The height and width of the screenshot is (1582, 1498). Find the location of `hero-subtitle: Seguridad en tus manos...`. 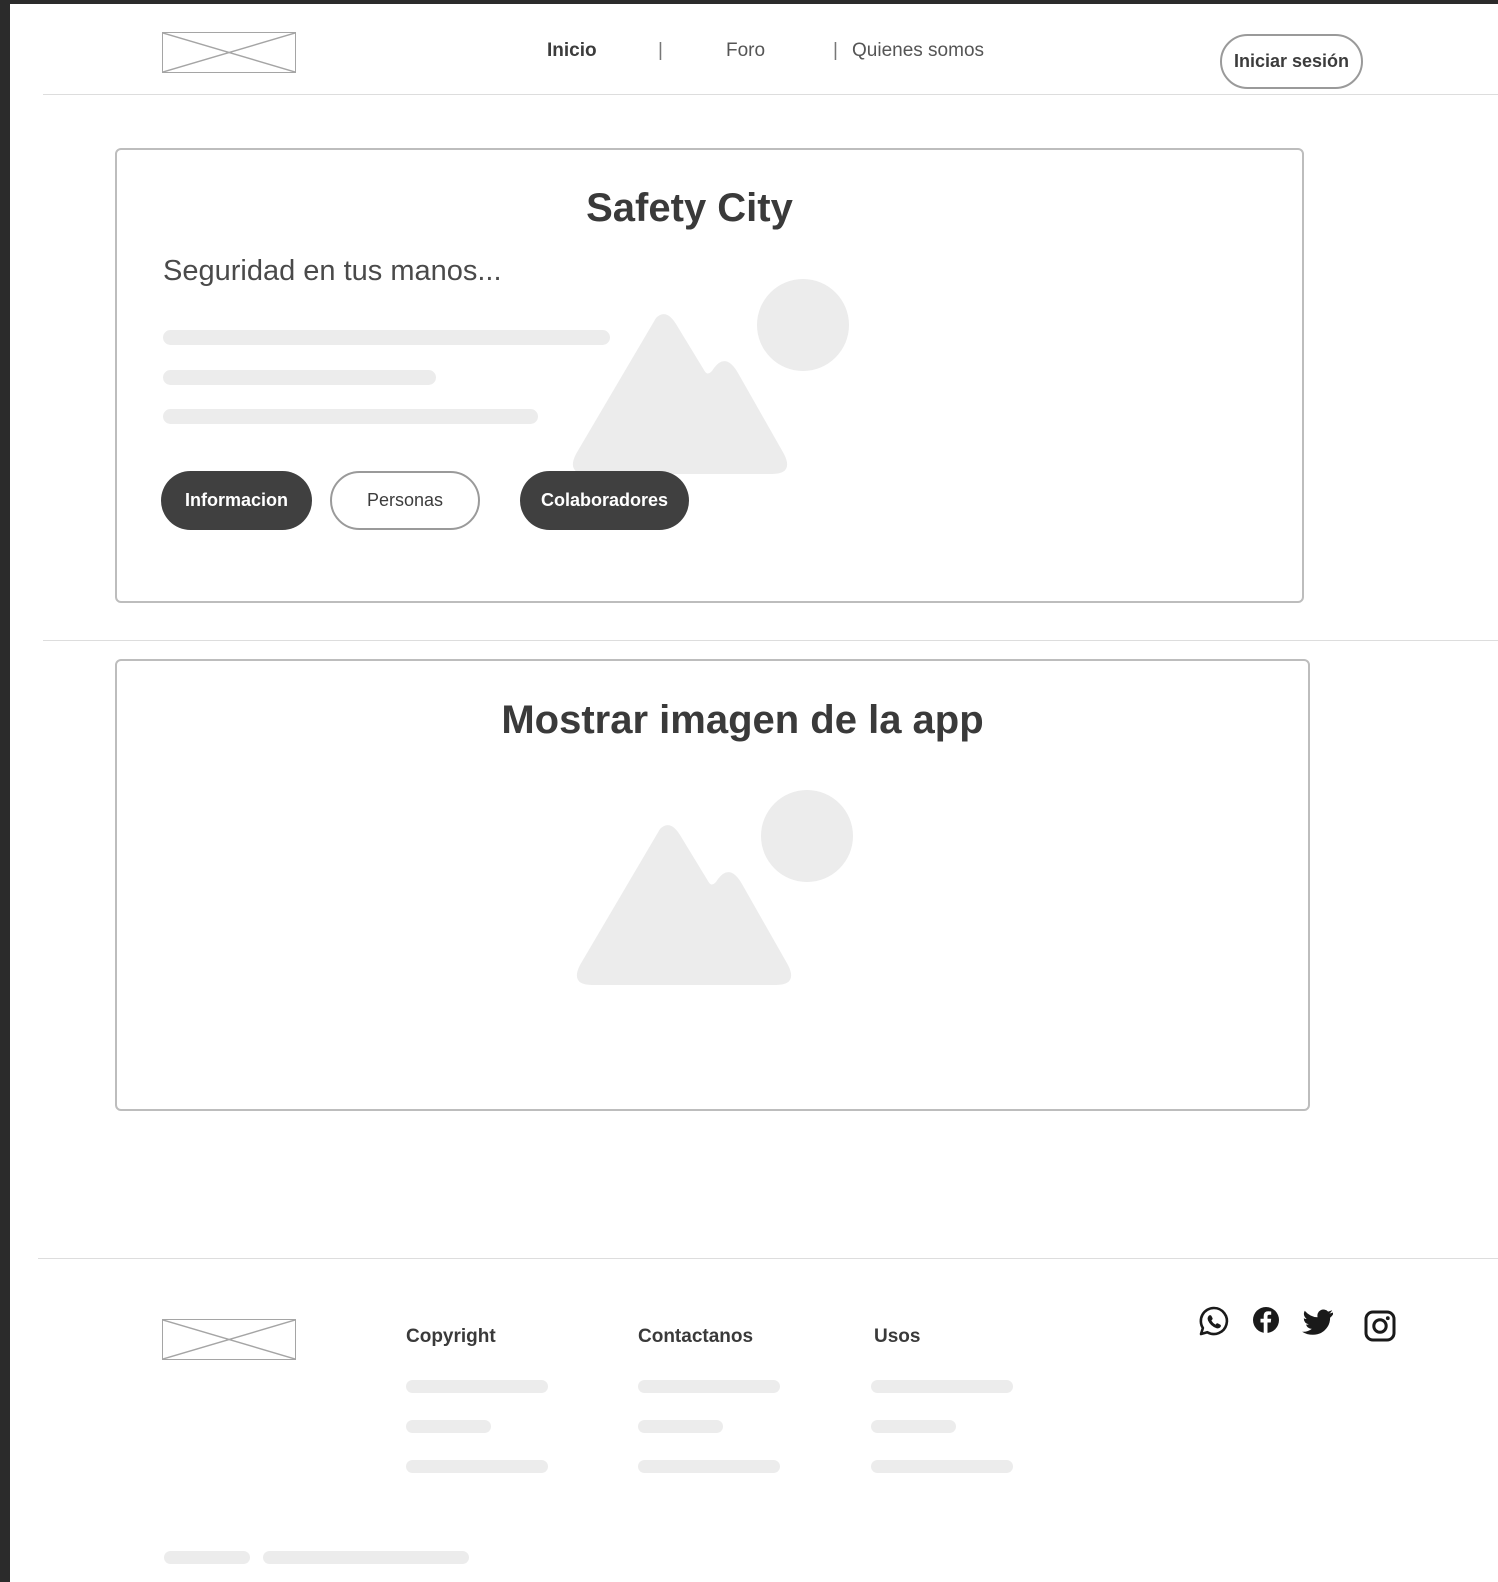

hero-subtitle: Seguridad en tus manos... is located at coordinates (332, 271).